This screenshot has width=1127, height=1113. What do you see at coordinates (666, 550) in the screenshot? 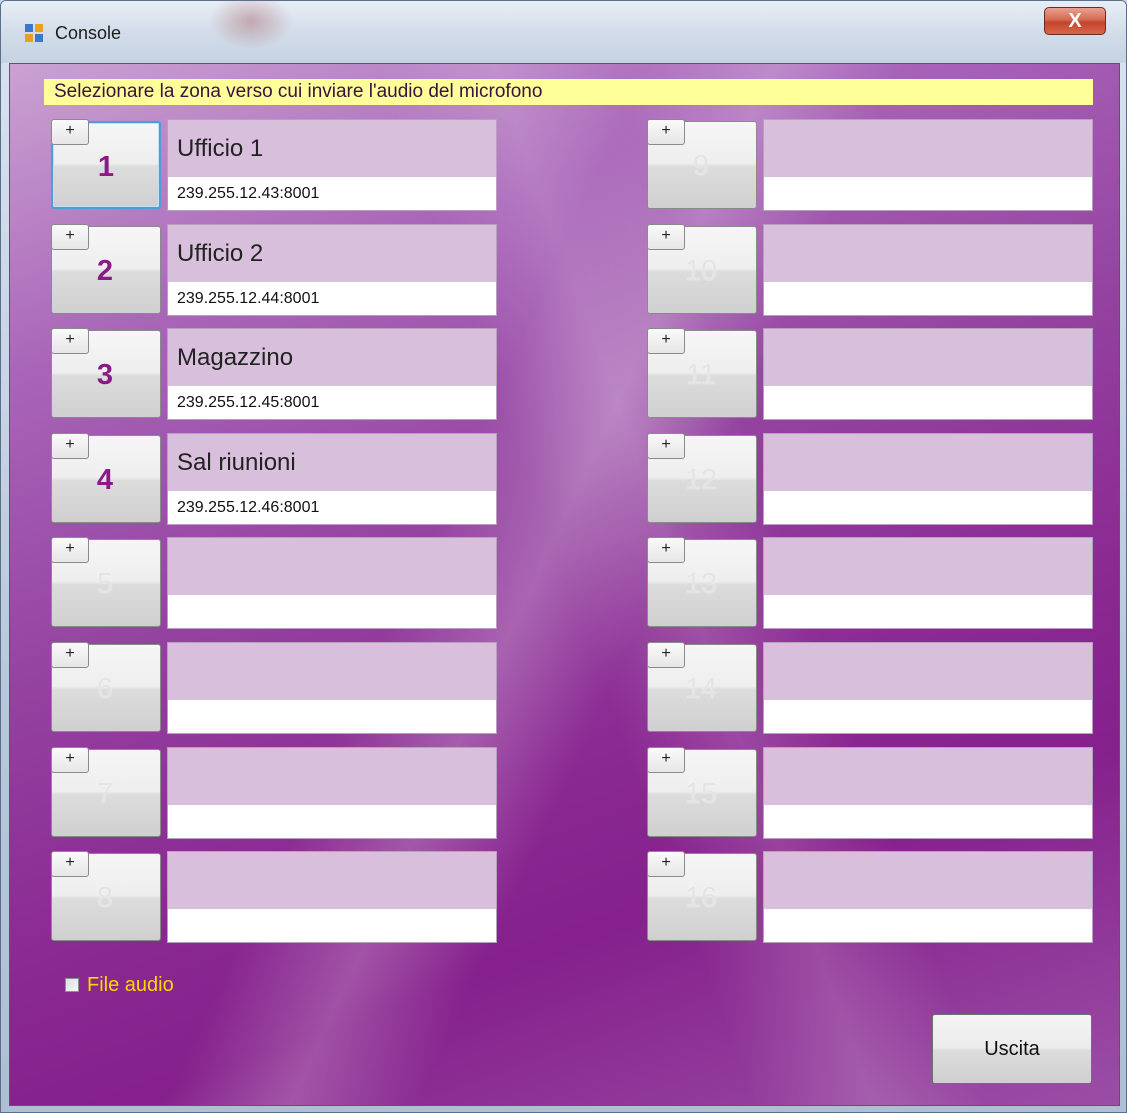
I see `zone-add-button-13: +` at bounding box center [666, 550].